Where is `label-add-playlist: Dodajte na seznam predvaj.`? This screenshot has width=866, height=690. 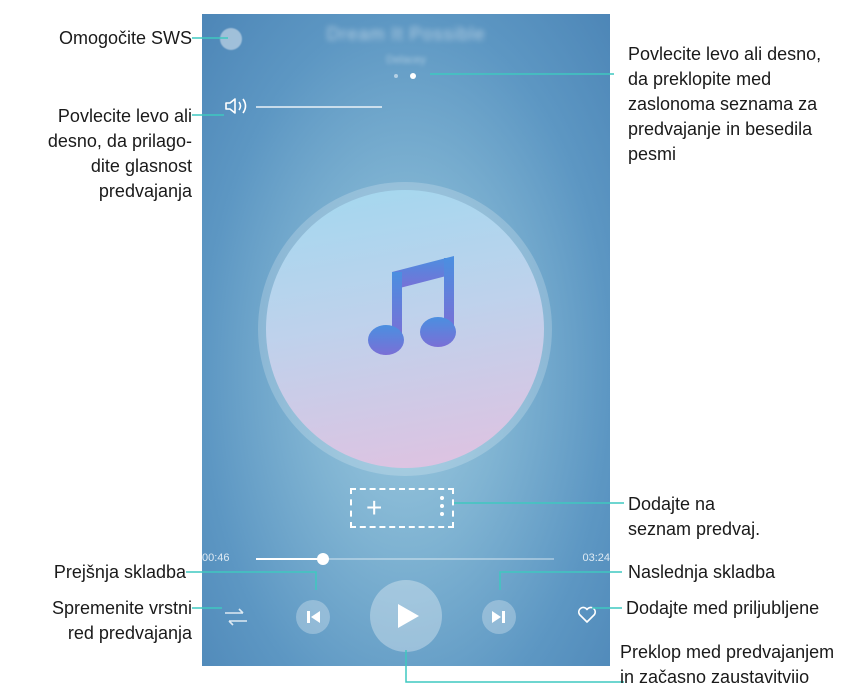
label-add-playlist: Dodajte na seznam predvaj. is located at coordinates (694, 516).